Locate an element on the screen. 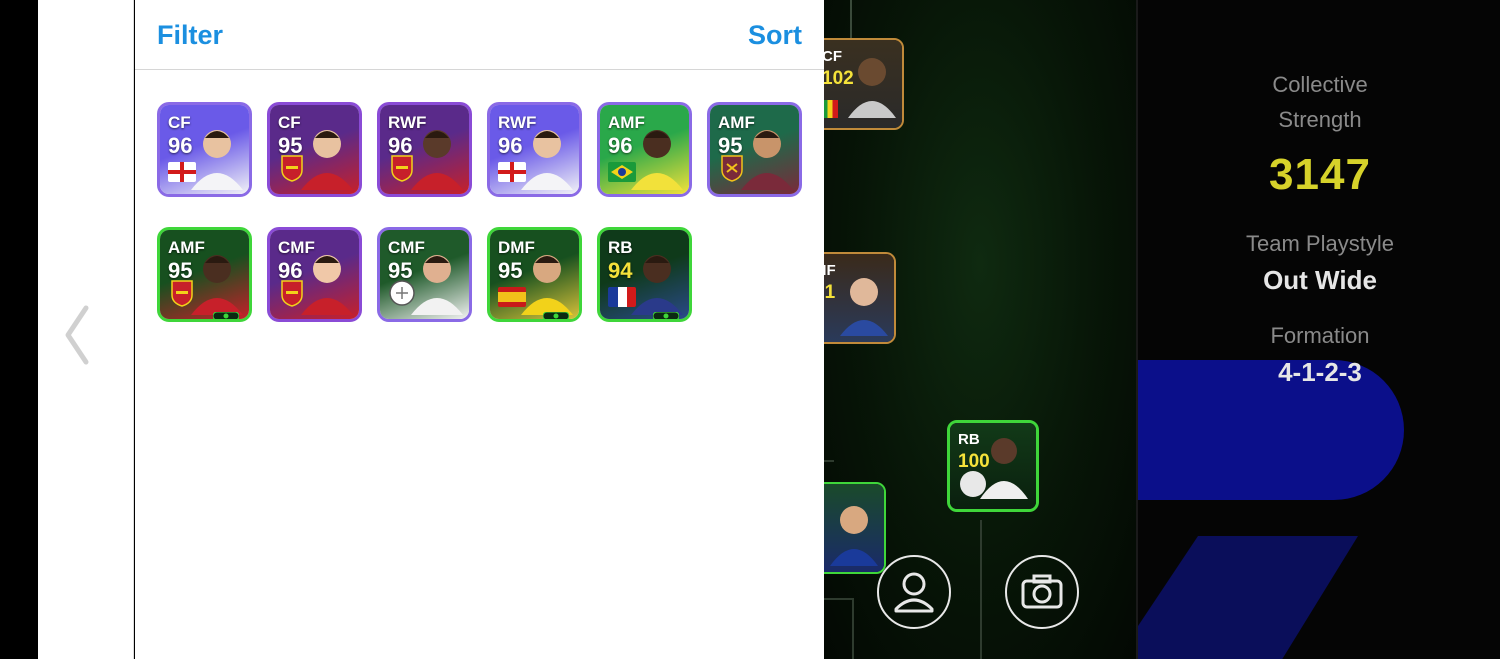 Image resolution: width=1500 pixels, height=659 pixels. player-card: RB 94 is located at coordinates (644, 274).